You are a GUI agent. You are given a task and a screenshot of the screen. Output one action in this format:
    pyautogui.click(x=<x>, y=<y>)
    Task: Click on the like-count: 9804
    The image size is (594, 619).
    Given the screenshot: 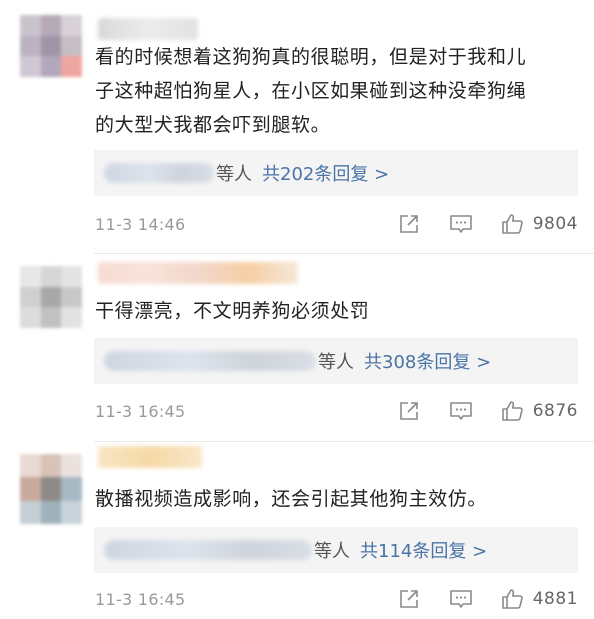 What is the action you would take?
    pyautogui.click(x=555, y=224)
    